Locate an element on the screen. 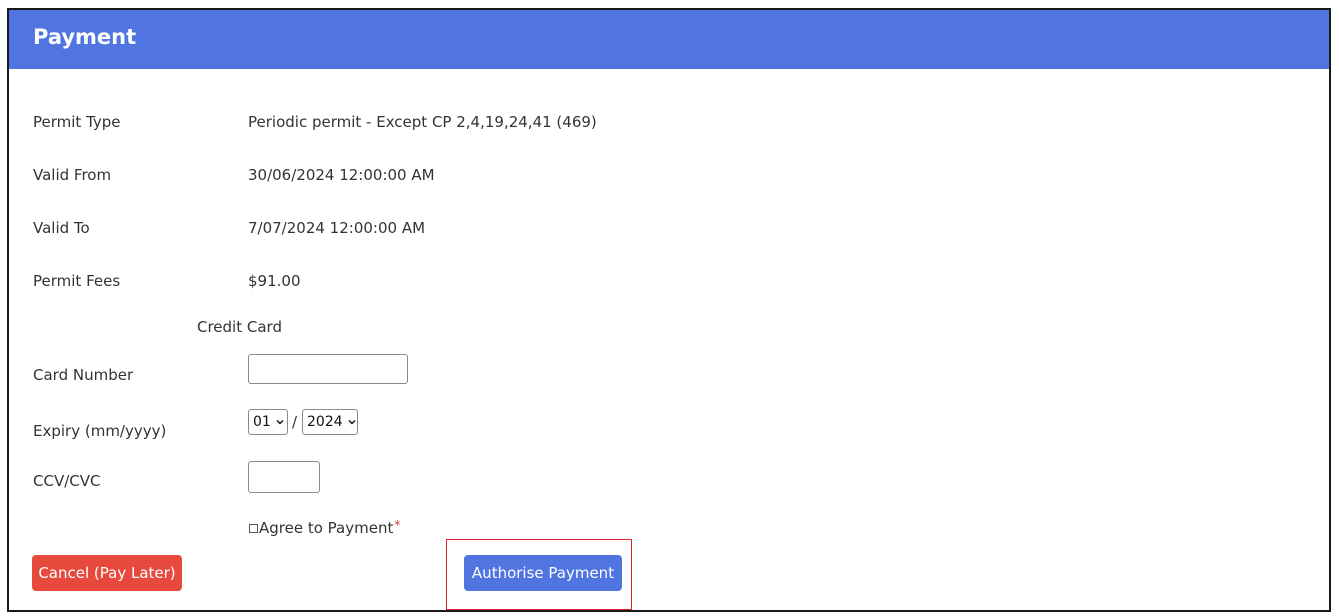 Image resolution: width=1339 pixels, height=616 pixels. expiry-year-select: 2024 is located at coordinates (330, 422).